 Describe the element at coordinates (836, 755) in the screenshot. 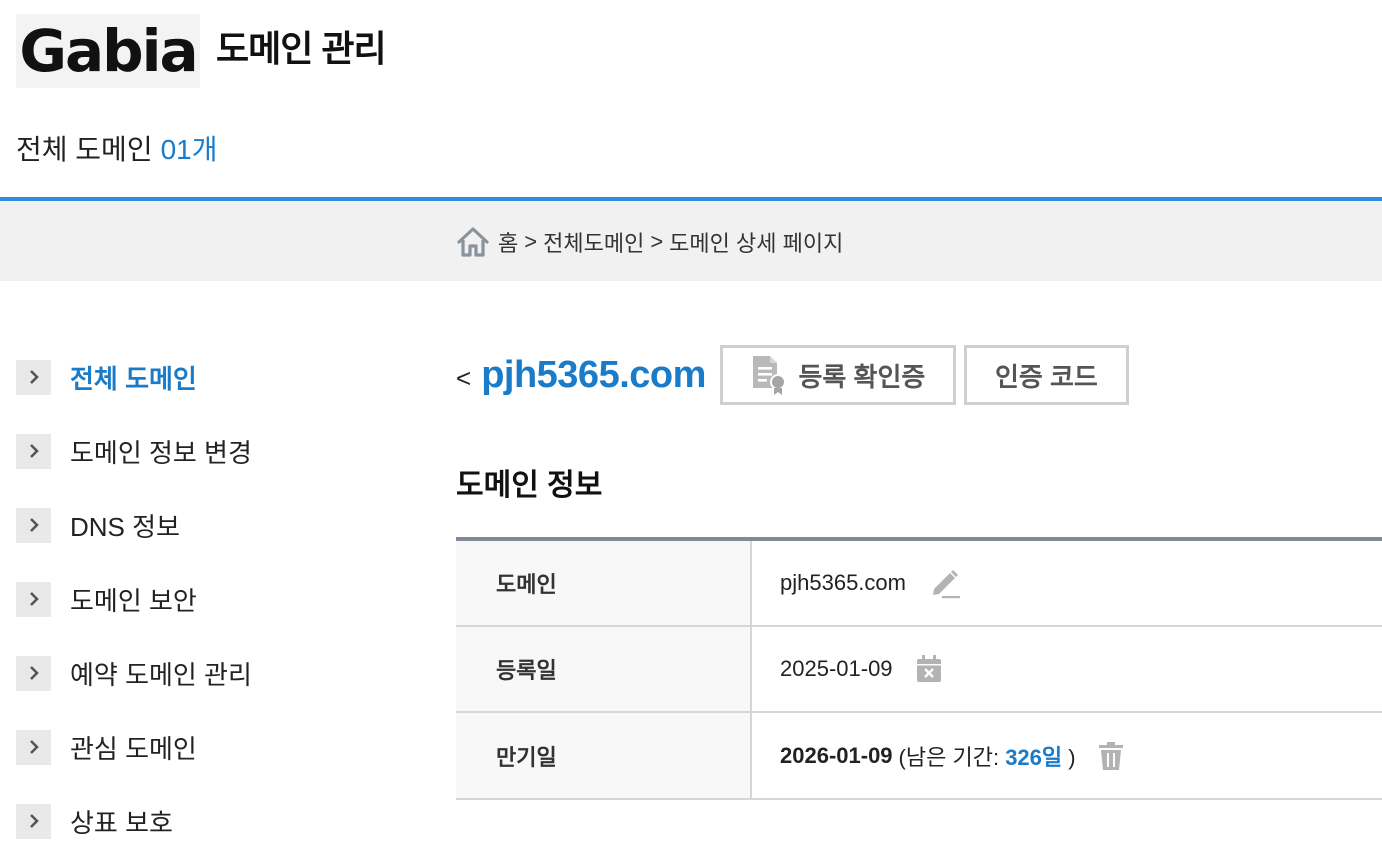

I see `expiry-date: 2026-01-09` at that location.